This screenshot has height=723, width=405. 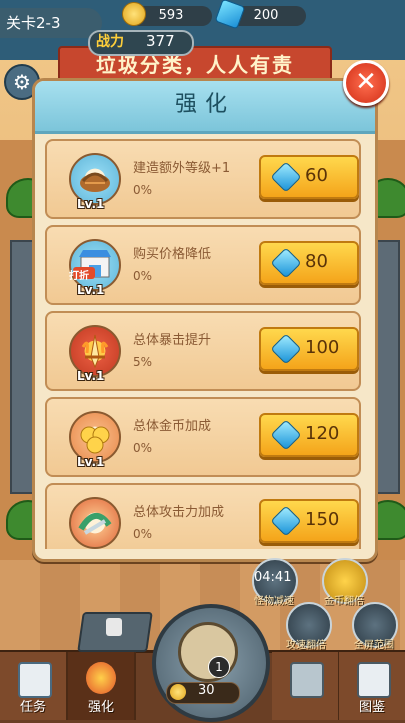 I want to click on close-icon: ✕, so click(x=366, y=83).